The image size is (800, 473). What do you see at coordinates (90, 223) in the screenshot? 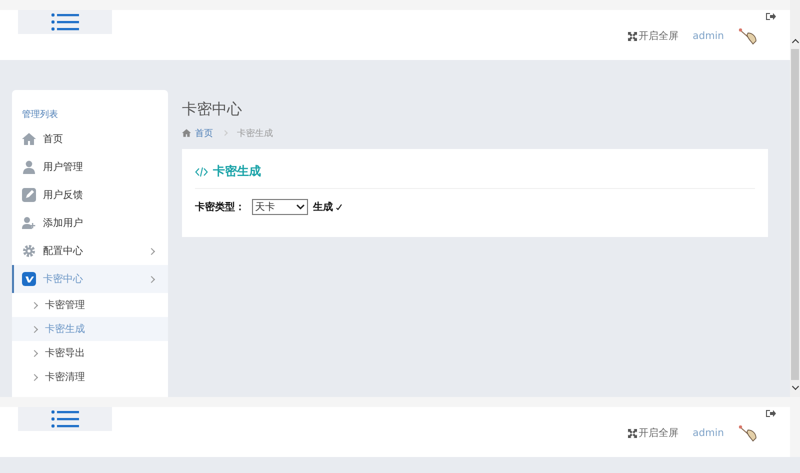
I see `sidebar-item: 添加用户` at bounding box center [90, 223].